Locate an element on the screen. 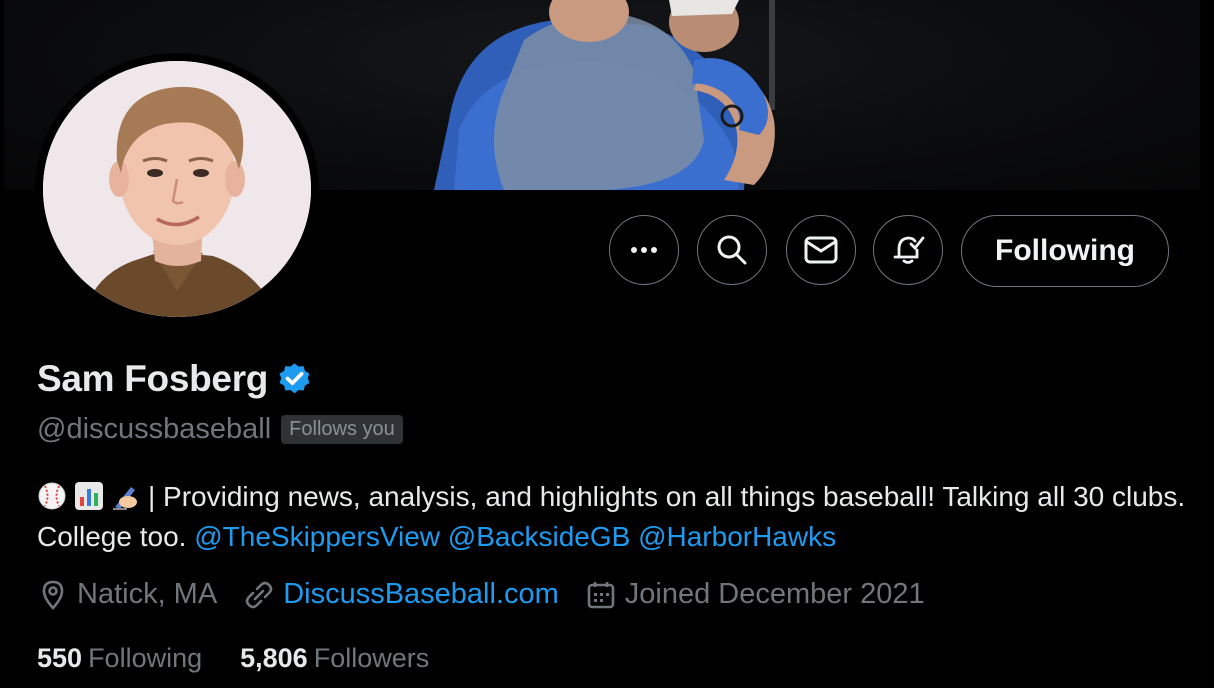 The image size is (1214, 688). profile-actions: Following is located at coordinates (607, 251).